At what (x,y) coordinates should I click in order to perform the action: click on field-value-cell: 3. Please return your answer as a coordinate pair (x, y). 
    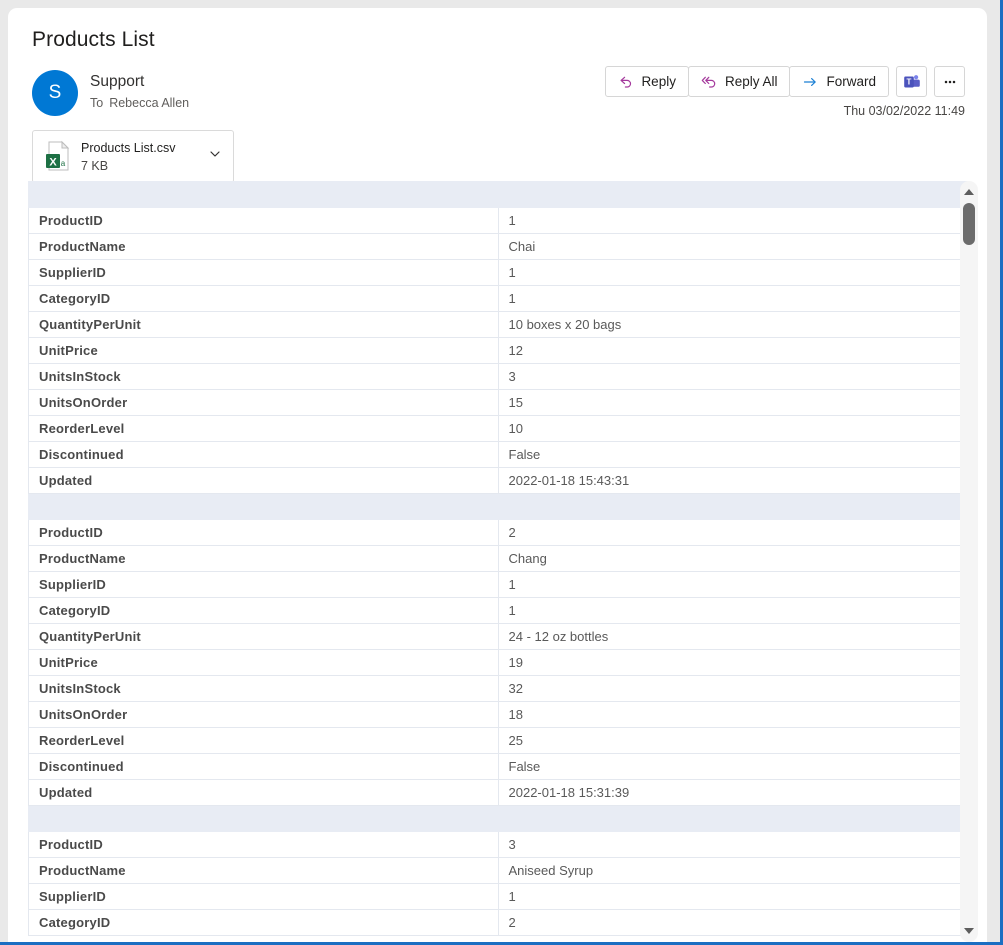
    Looking at the image, I should click on (732, 376).